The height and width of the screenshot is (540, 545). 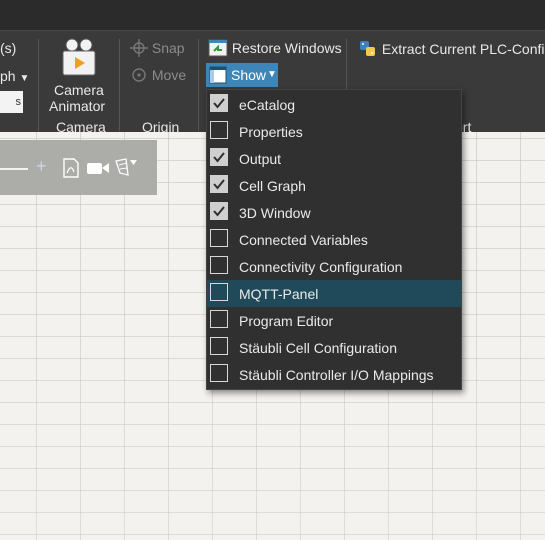 I want to click on film-camera-icon, so click(x=79, y=59).